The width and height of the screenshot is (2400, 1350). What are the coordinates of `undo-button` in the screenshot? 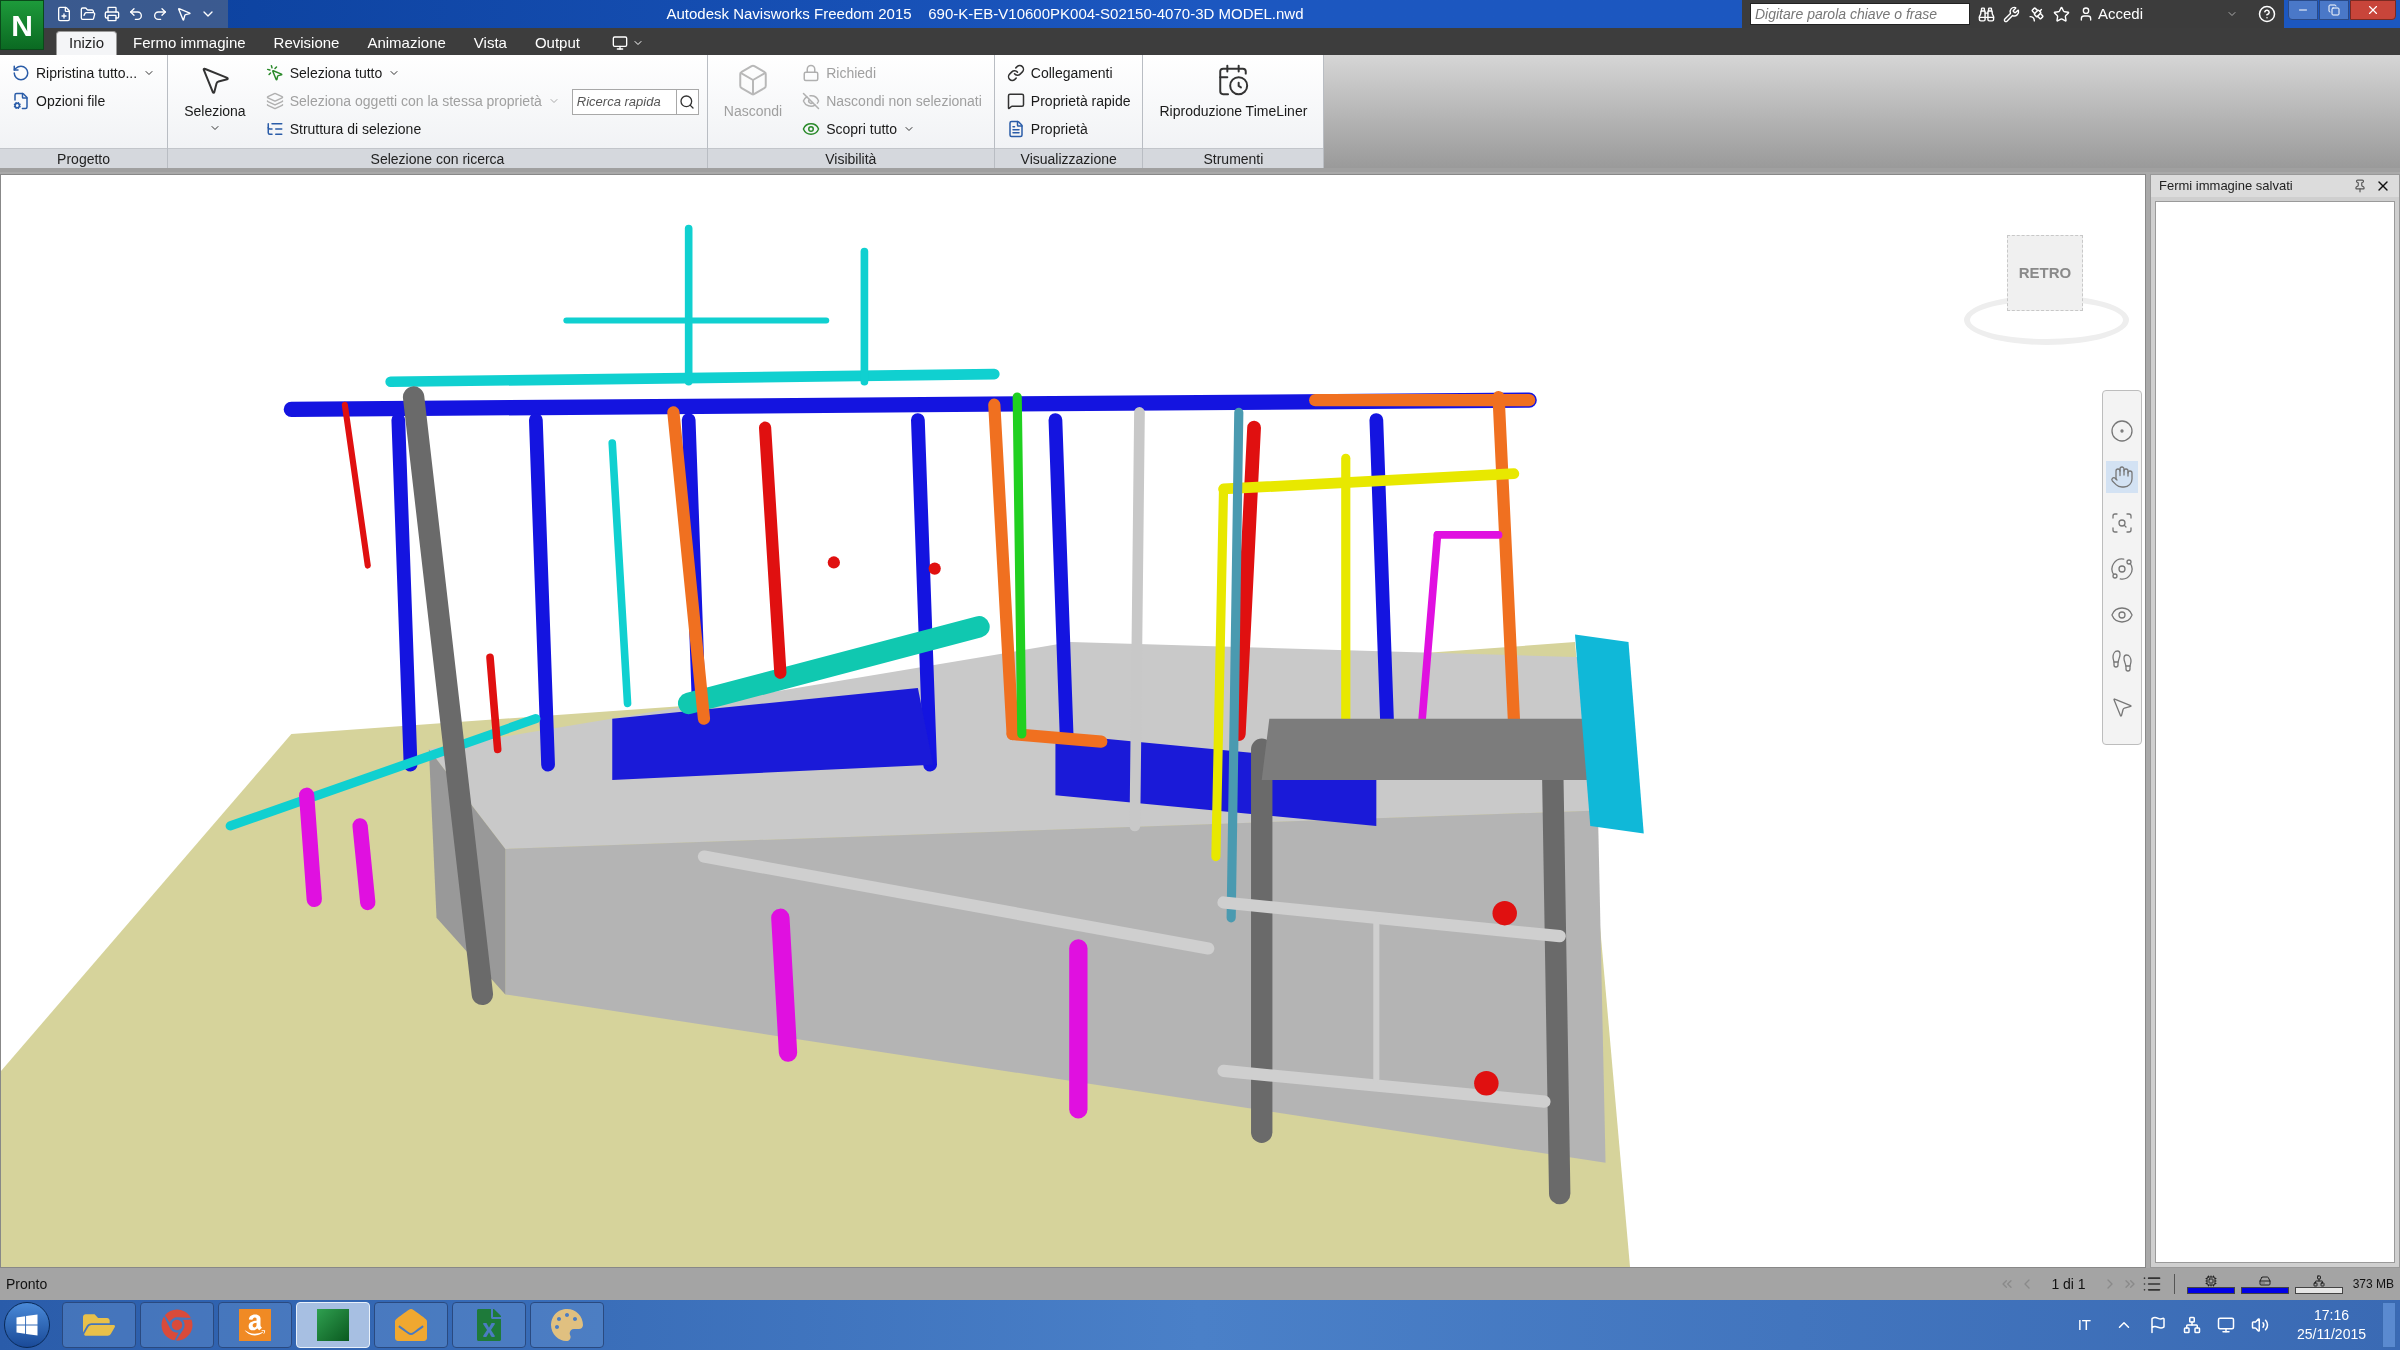 It's located at (136, 14).